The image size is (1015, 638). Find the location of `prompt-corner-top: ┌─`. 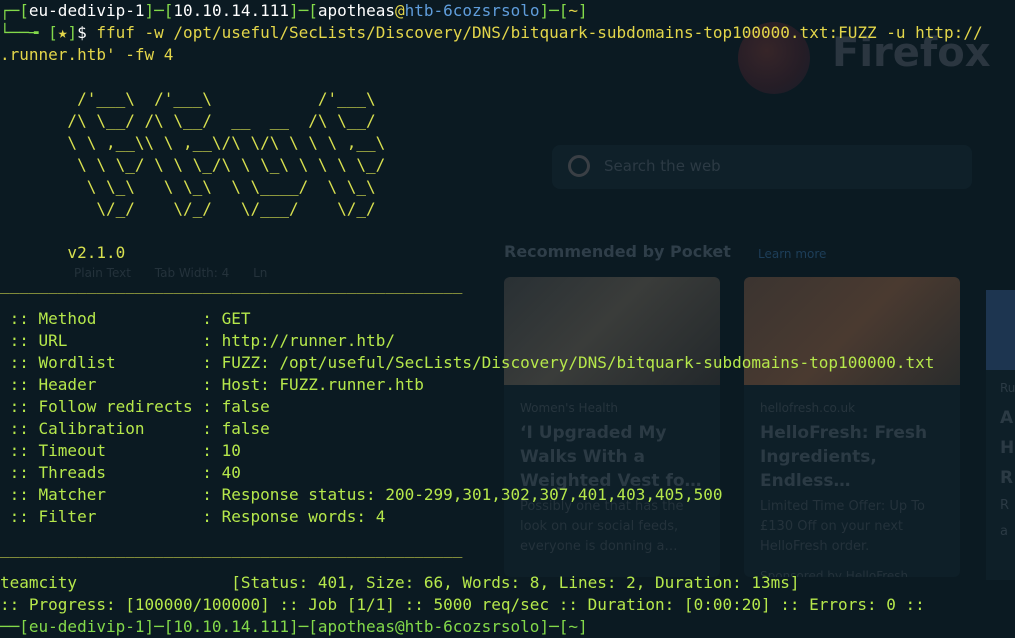

prompt-corner-top: ┌─ is located at coordinates (10, 10).